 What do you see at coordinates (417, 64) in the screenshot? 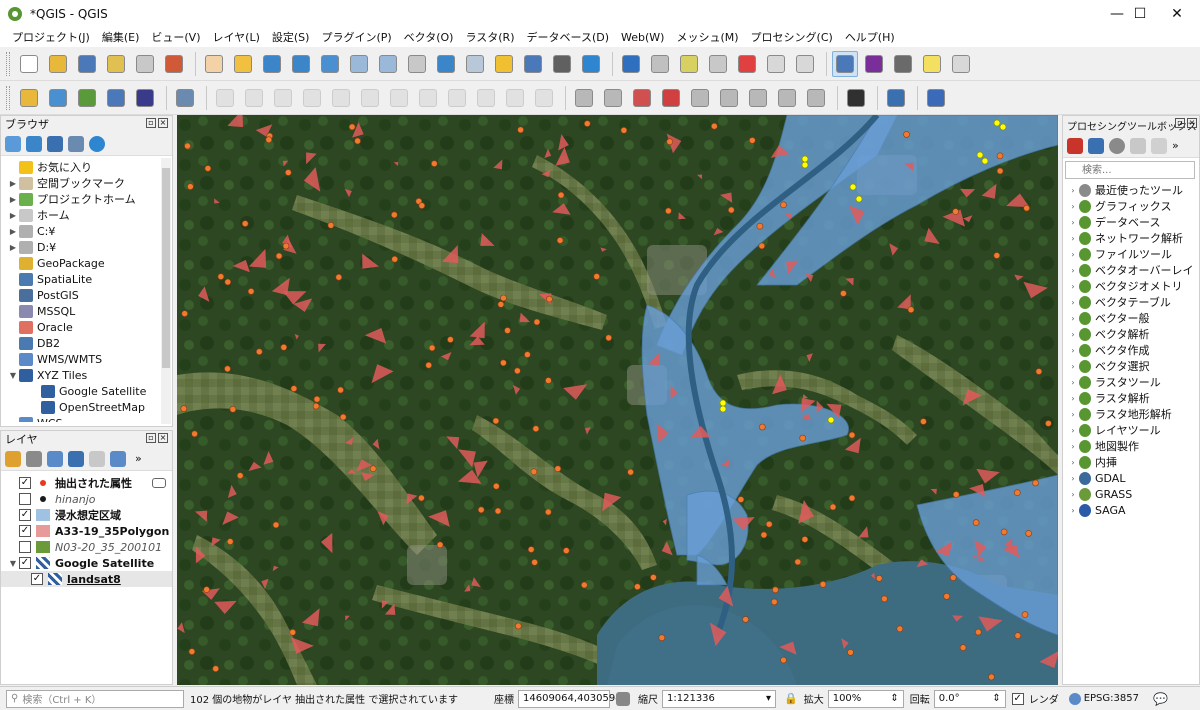
I see `zoom-native-button` at bounding box center [417, 64].